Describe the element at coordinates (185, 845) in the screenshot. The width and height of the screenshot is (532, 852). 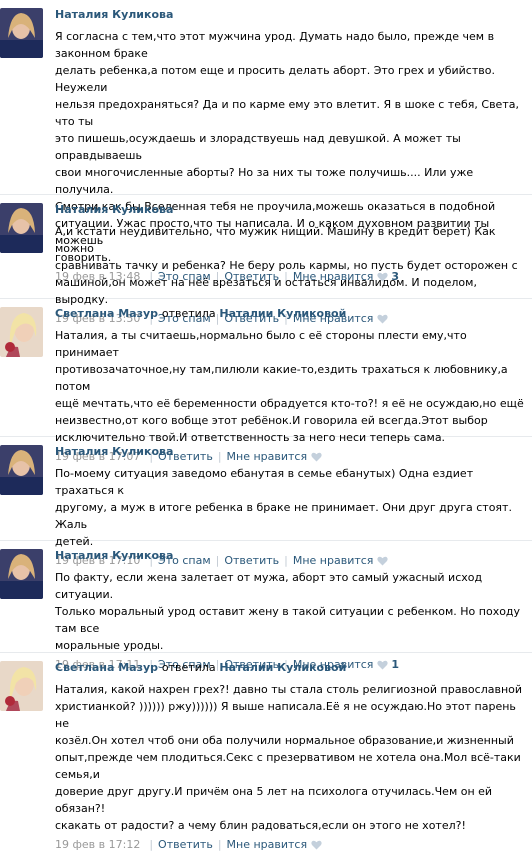
I see `reply-link: Ответить` at that location.